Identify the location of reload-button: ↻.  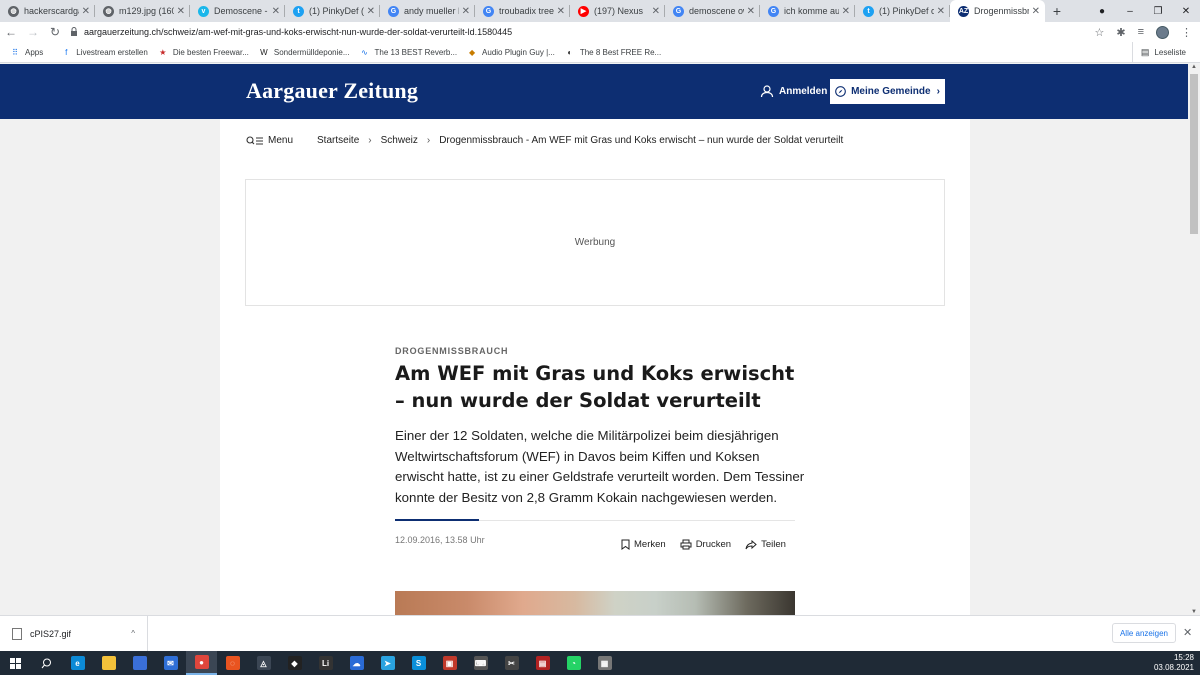
(55, 32).